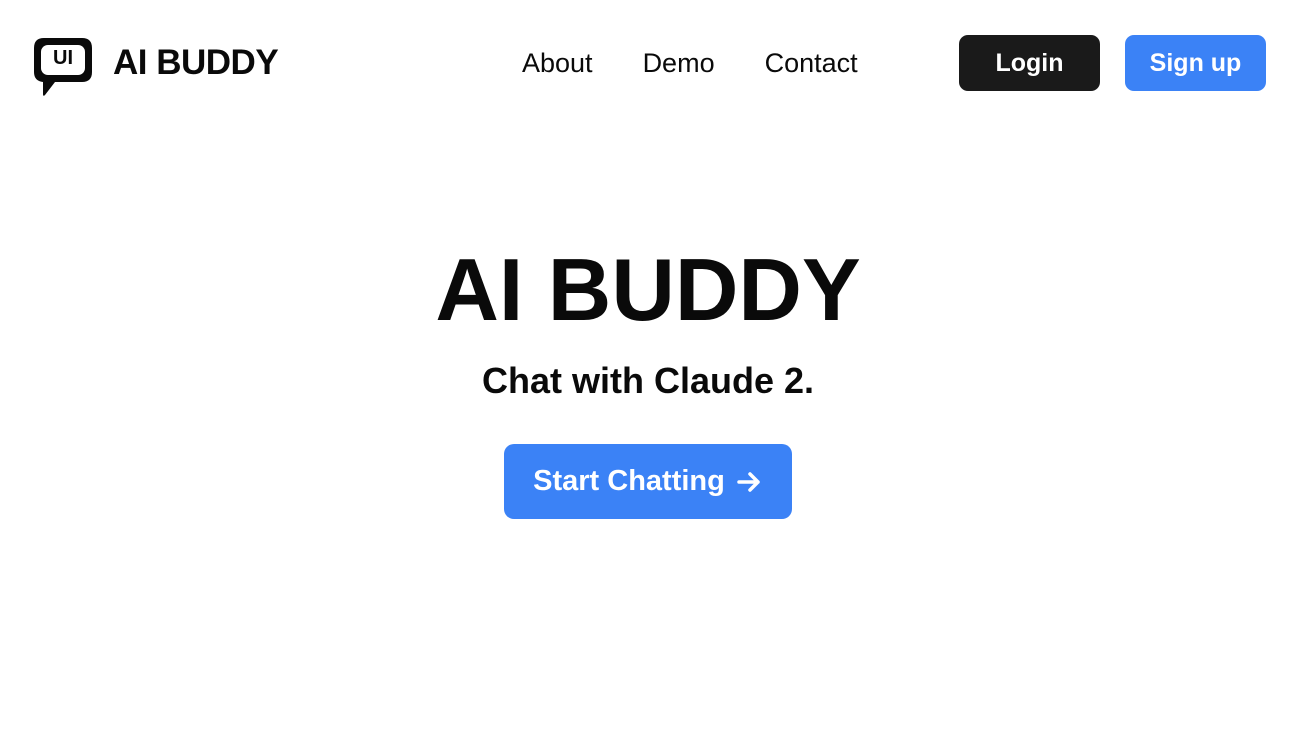 Image resolution: width=1296 pixels, height=736 pixels. Describe the element at coordinates (196, 62) in the screenshot. I see `brand-name: AI BUDDY` at that location.